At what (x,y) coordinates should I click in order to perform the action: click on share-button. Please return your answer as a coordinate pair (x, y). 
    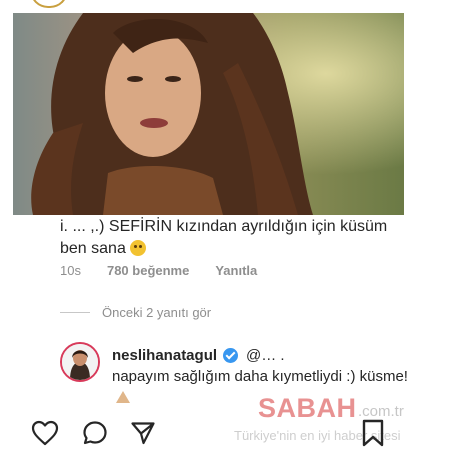
    Looking at the image, I should click on (143, 433).